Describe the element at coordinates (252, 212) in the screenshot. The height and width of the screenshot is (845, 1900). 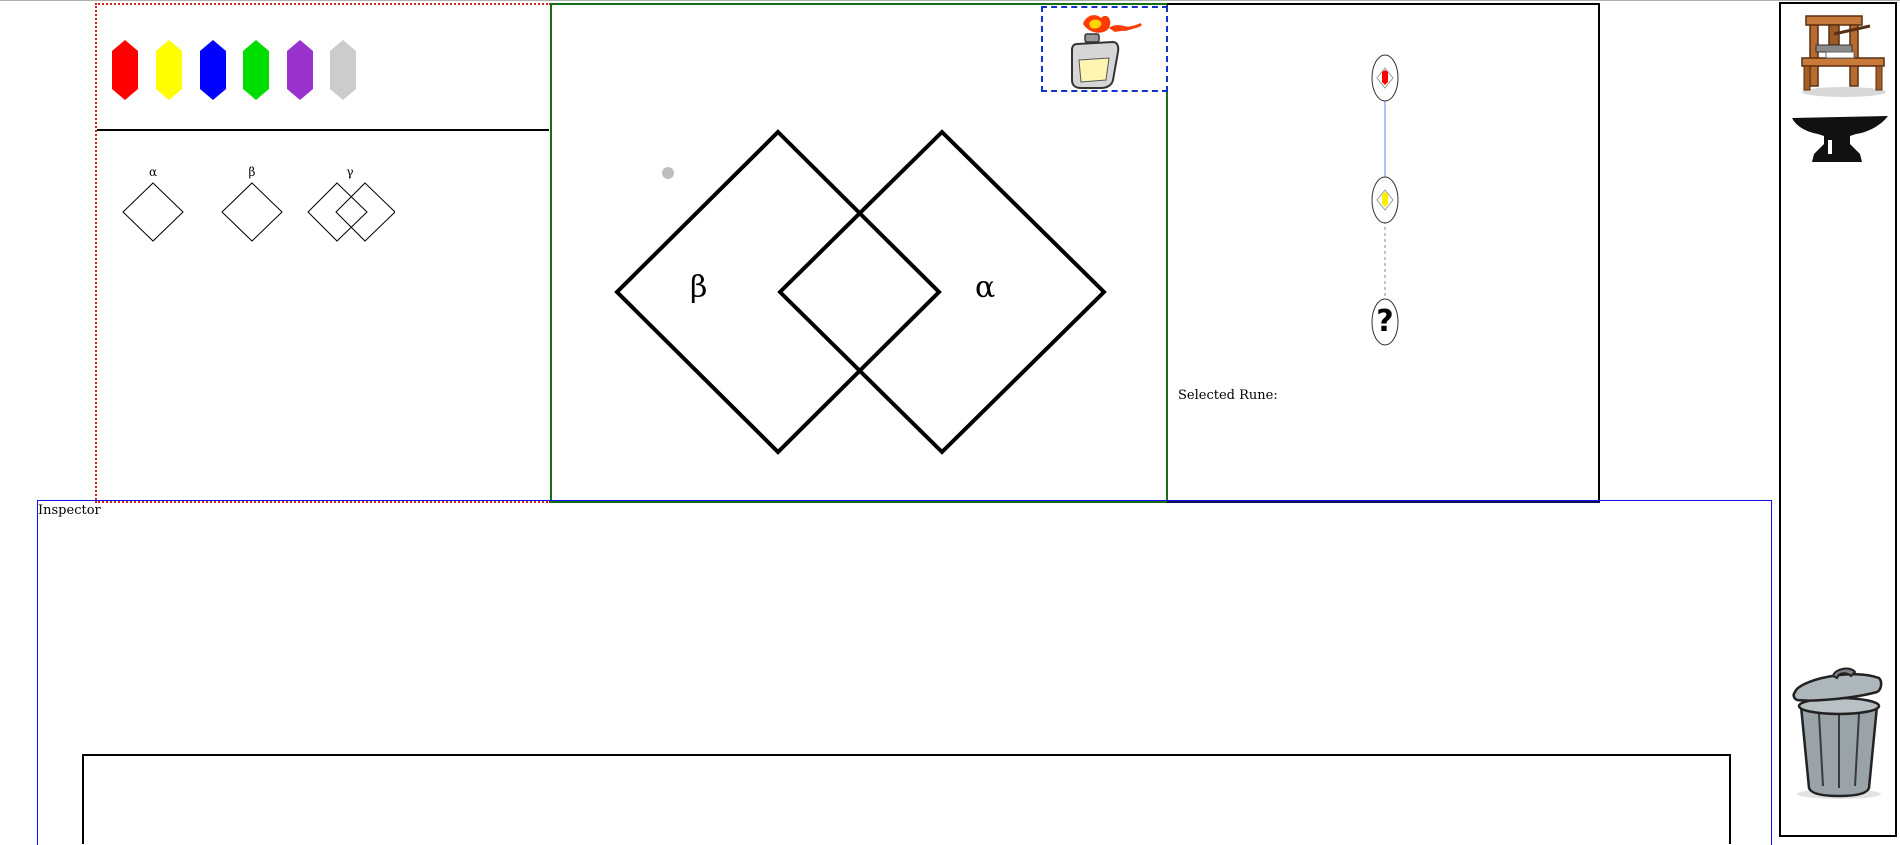
I see `rune-beta-diamond` at that location.